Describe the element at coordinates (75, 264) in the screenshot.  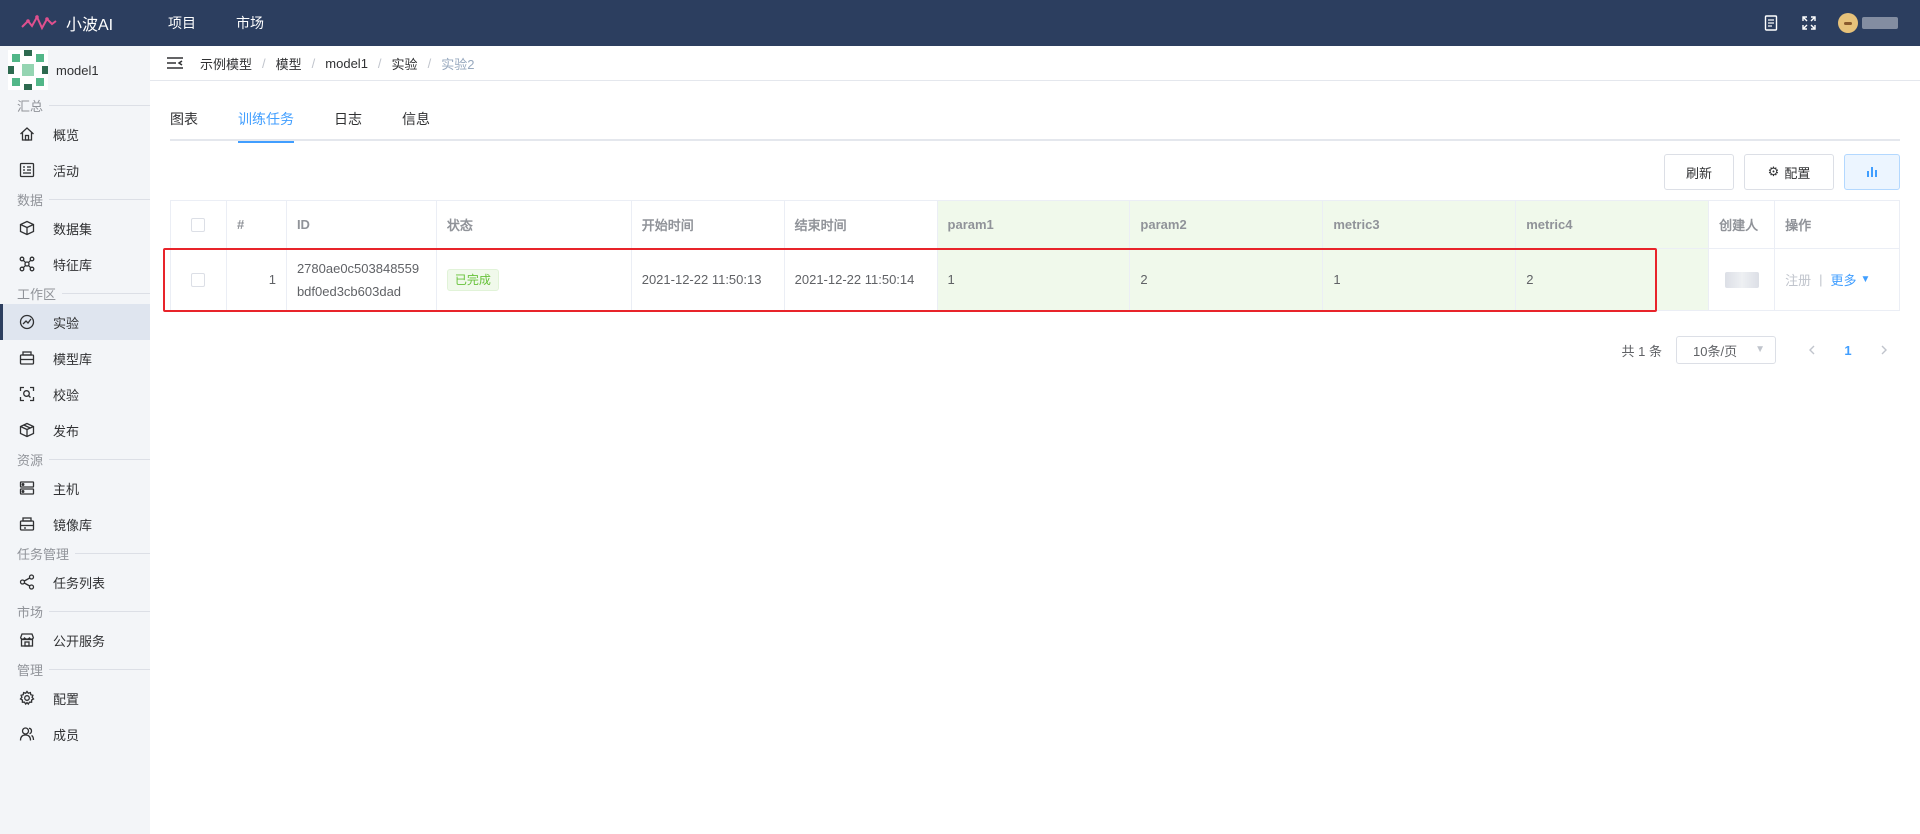
I see `sidebar-item-feature-store: 特征库` at that location.